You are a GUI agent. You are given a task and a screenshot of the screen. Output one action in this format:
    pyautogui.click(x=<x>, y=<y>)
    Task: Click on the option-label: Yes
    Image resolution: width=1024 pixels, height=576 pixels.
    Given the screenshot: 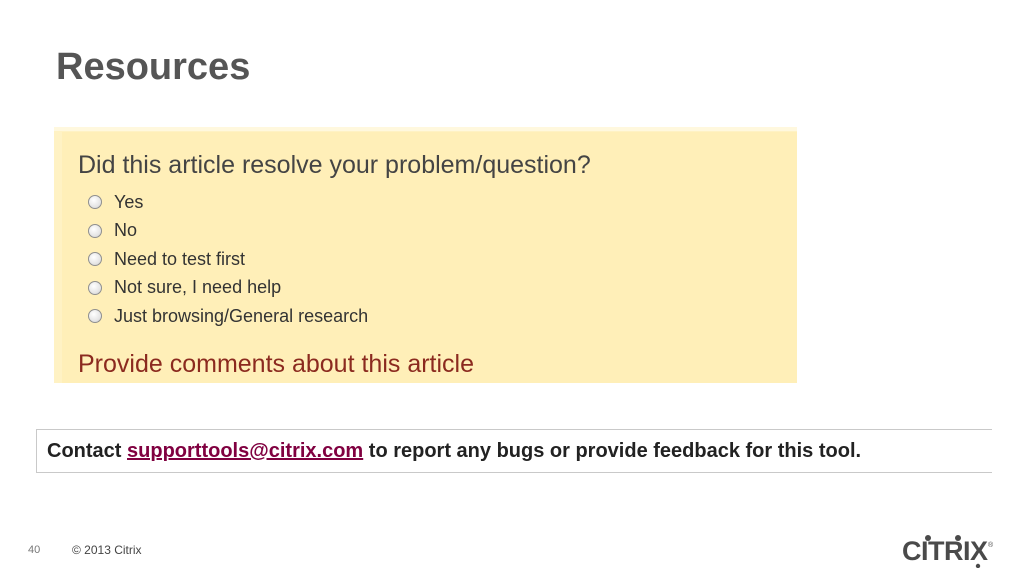 What is the action you would take?
    pyautogui.click(x=129, y=201)
    